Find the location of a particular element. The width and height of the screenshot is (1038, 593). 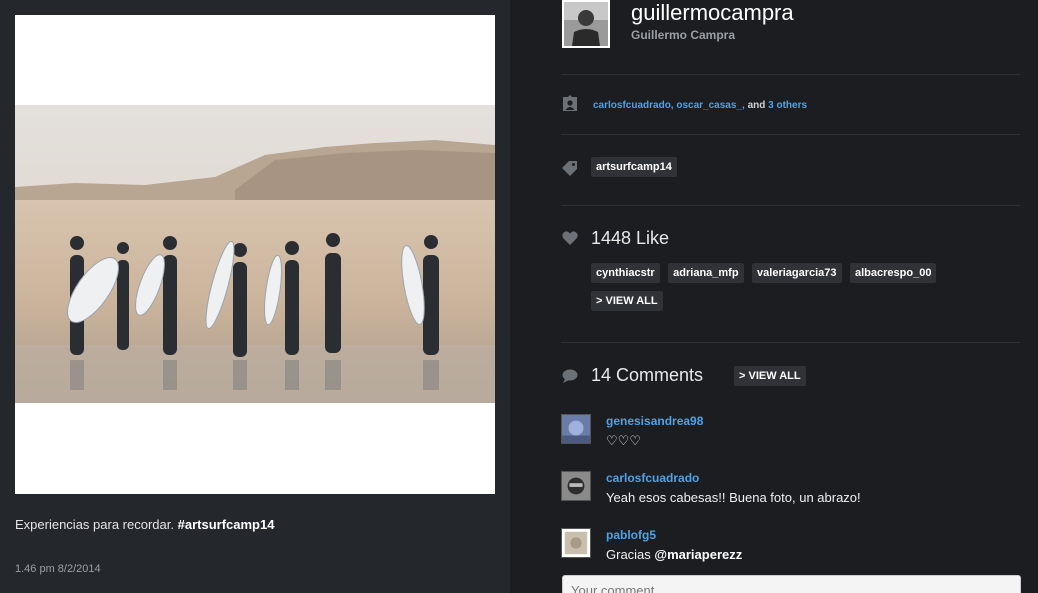

comment-mention-link: @mariaperezz is located at coordinates (698, 554).